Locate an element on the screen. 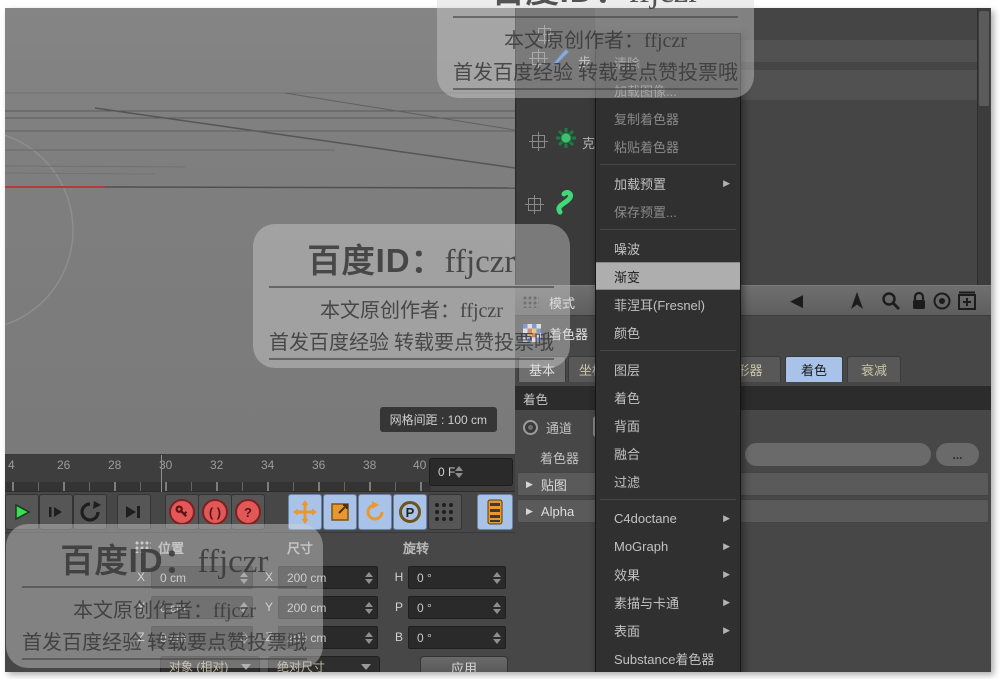 The width and height of the screenshot is (1000, 679). timeline-playhead is located at coordinates (161, 473).